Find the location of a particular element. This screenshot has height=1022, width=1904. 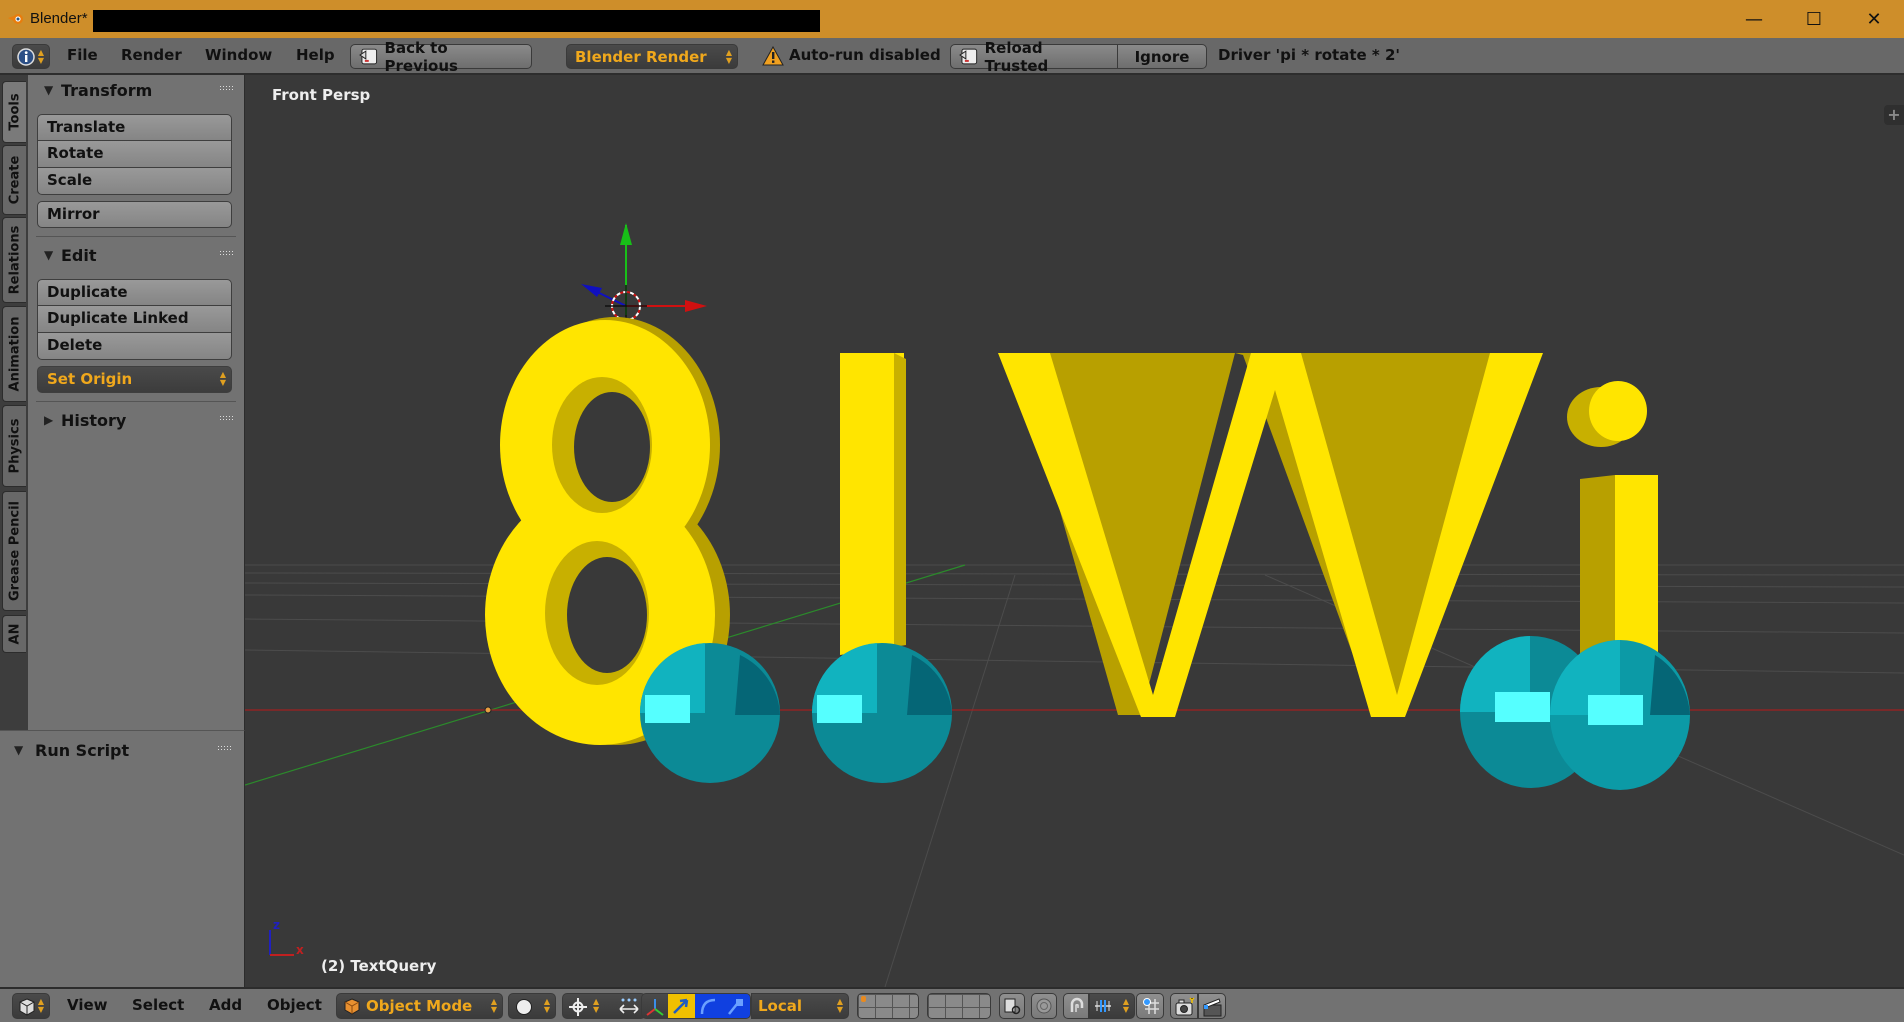

translate-manipulator-toggle is located at coordinates (681, 1006).